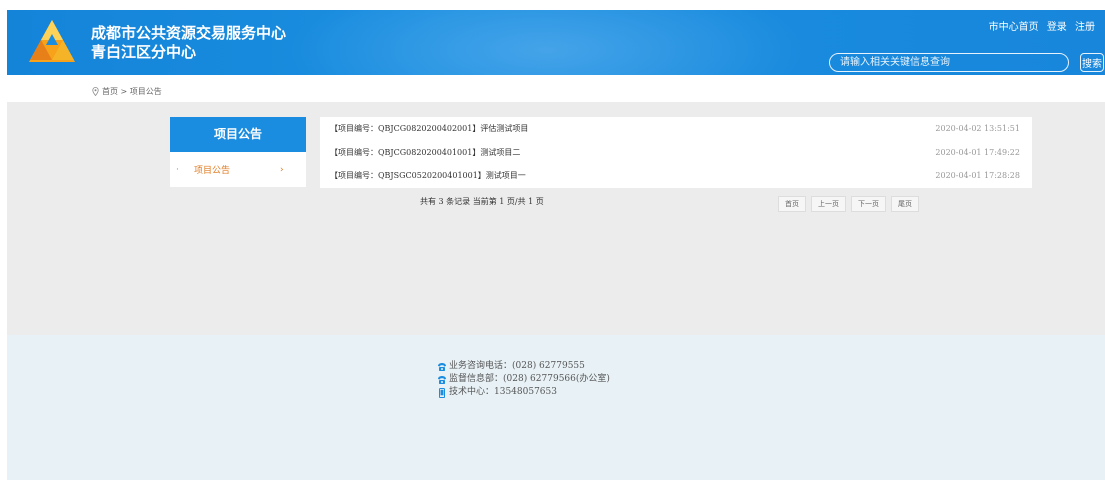  Describe the element at coordinates (238, 134) in the screenshot. I see `sidebar-title: 项目公告` at that location.